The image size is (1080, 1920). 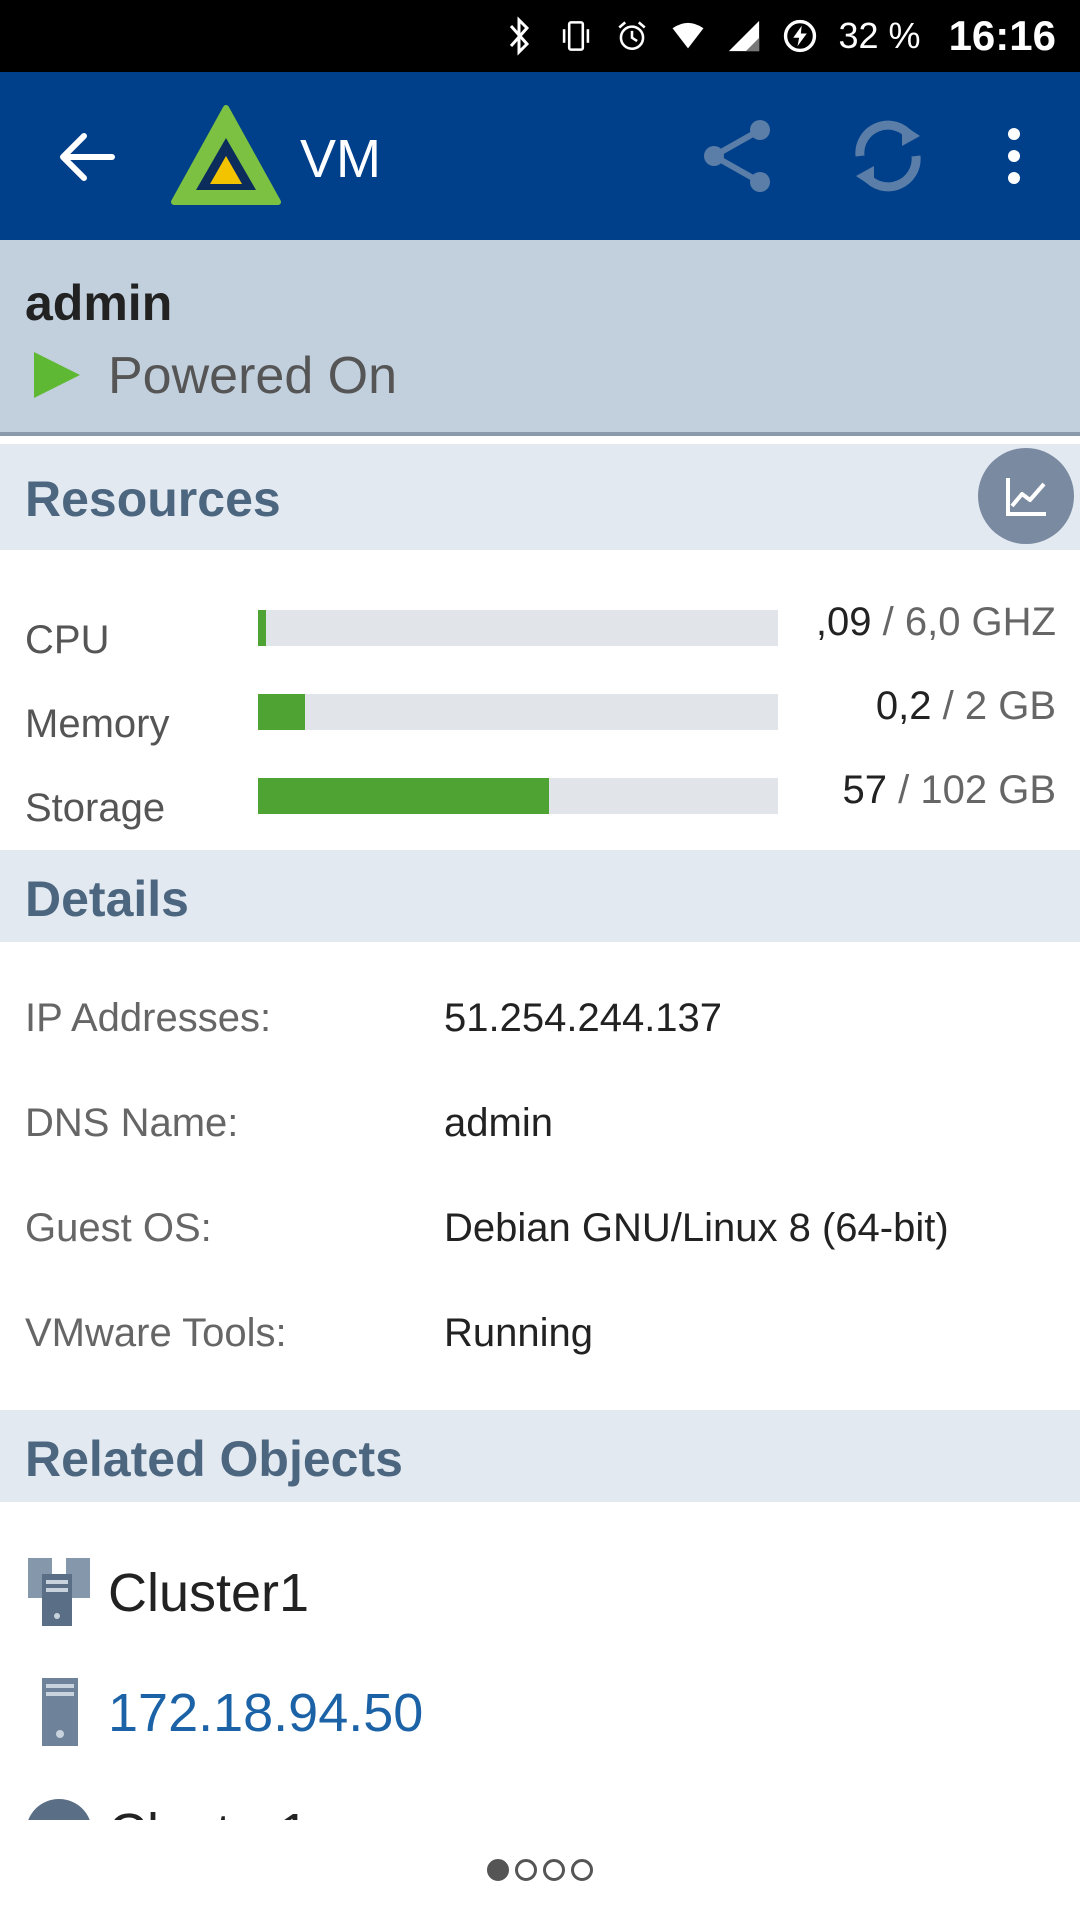 I want to click on detail-label: VMware Tools:, so click(x=156, y=1333).